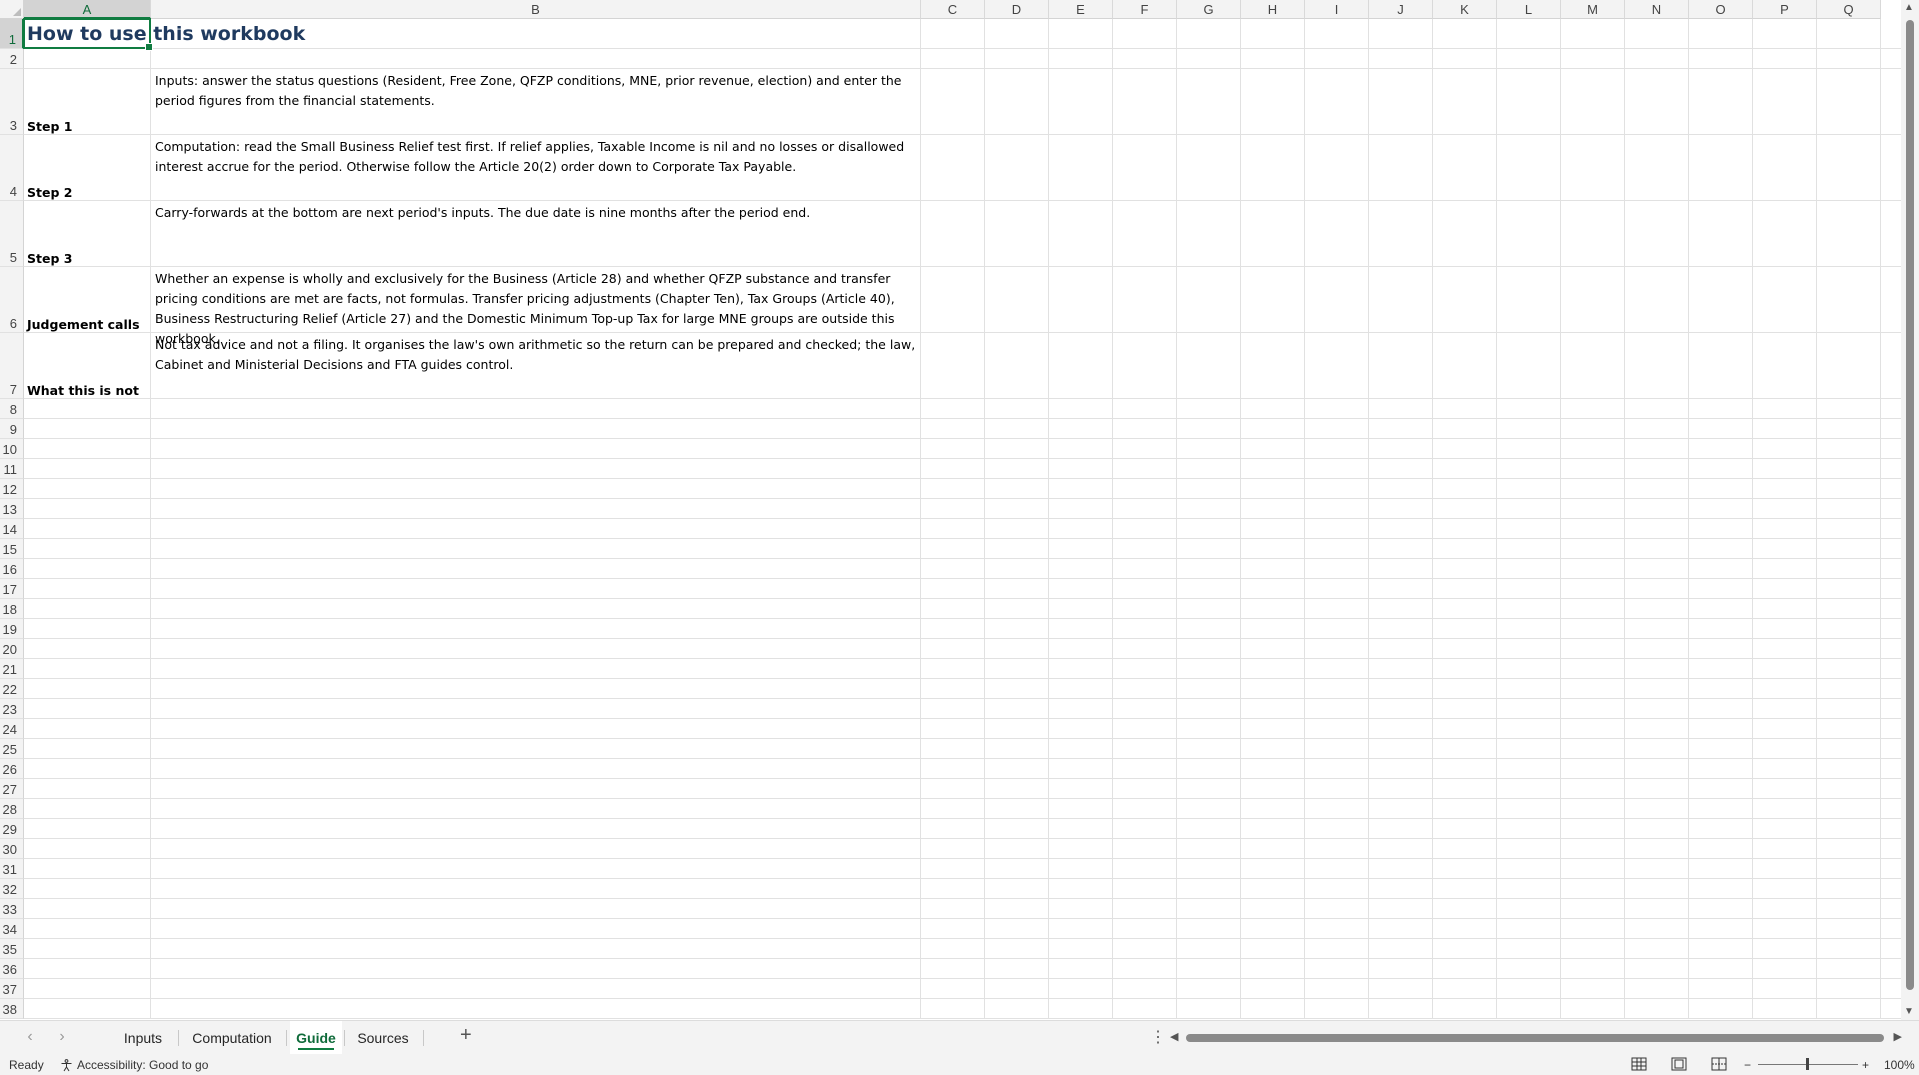 The height and width of the screenshot is (1075, 1919). I want to click on row-header-24: 24, so click(12, 729).